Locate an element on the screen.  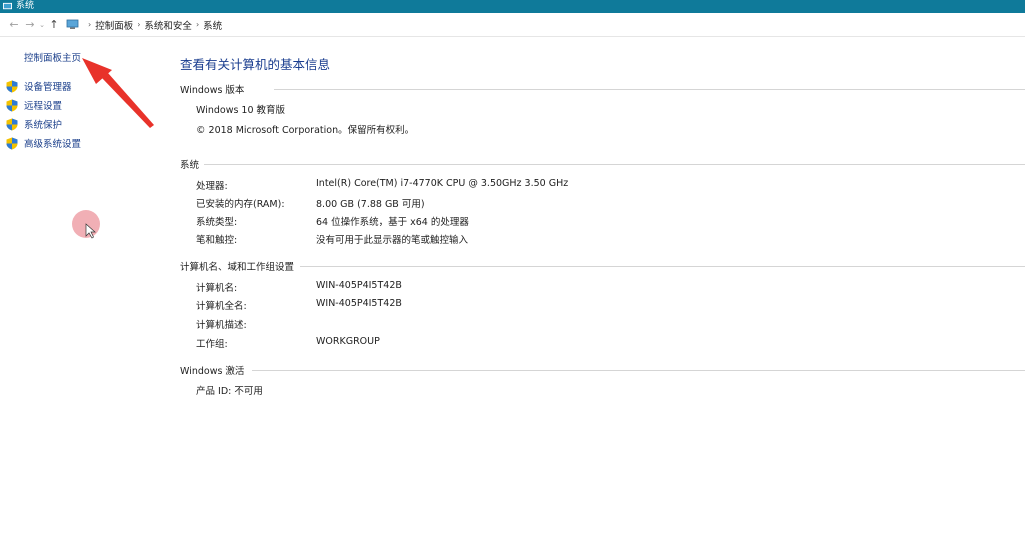
computer-icon is located at coordinates (72, 24).